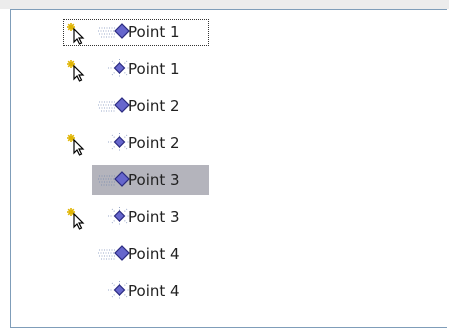  I want to click on animation-item-4: Point 2, so click(161, 142).